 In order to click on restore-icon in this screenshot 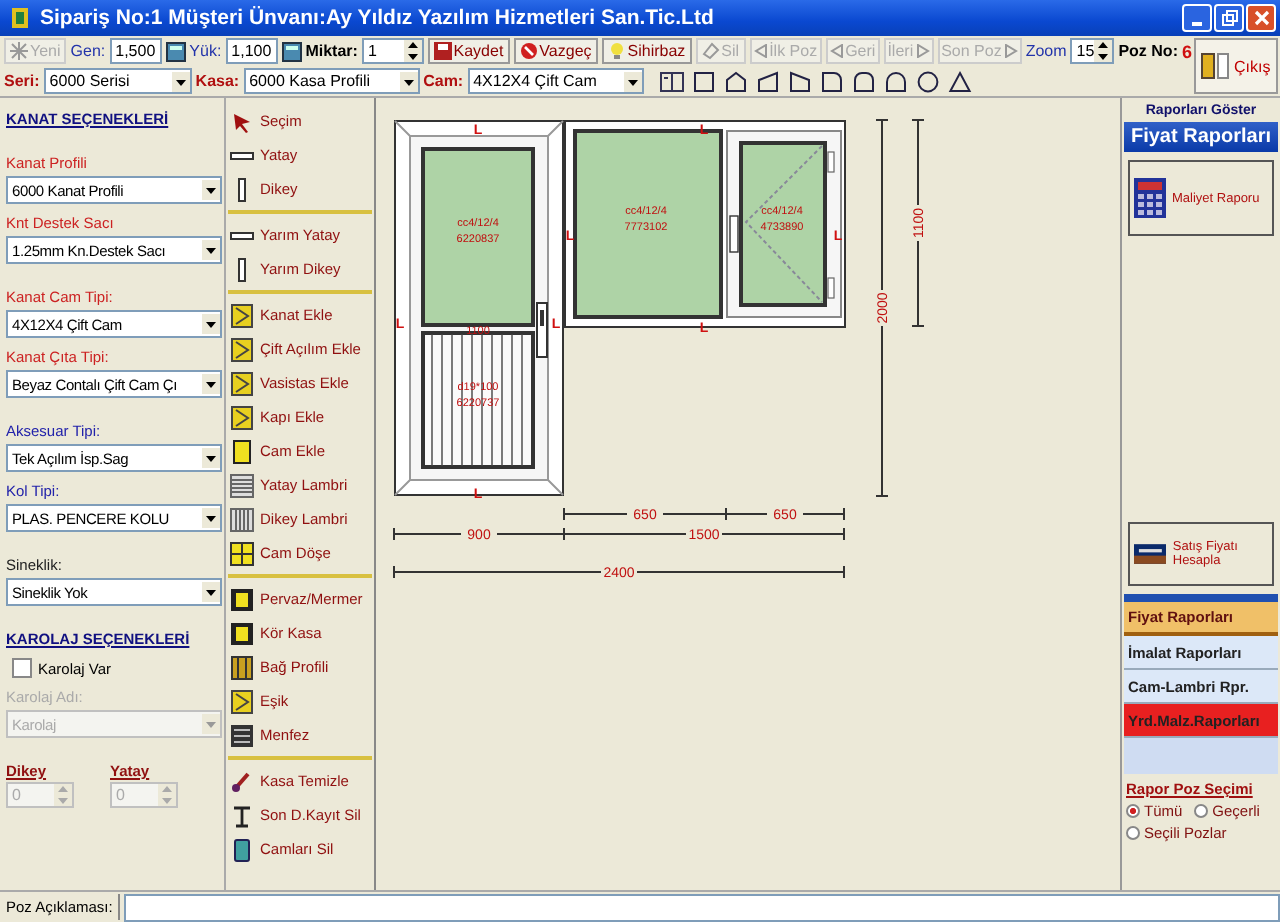, I will do `click(1229, 18)`.